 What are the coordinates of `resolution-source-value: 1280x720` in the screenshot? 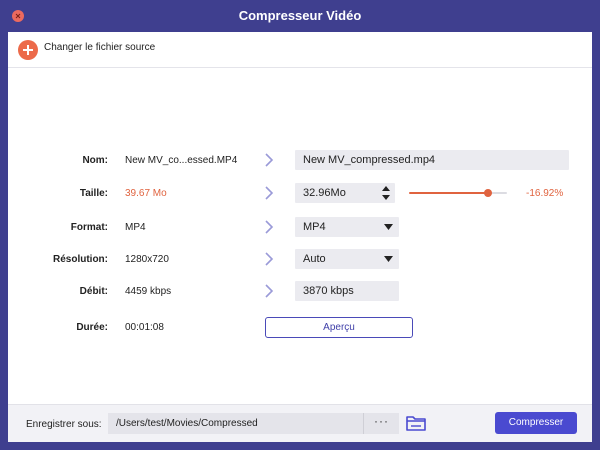 It's located at (147, 259).